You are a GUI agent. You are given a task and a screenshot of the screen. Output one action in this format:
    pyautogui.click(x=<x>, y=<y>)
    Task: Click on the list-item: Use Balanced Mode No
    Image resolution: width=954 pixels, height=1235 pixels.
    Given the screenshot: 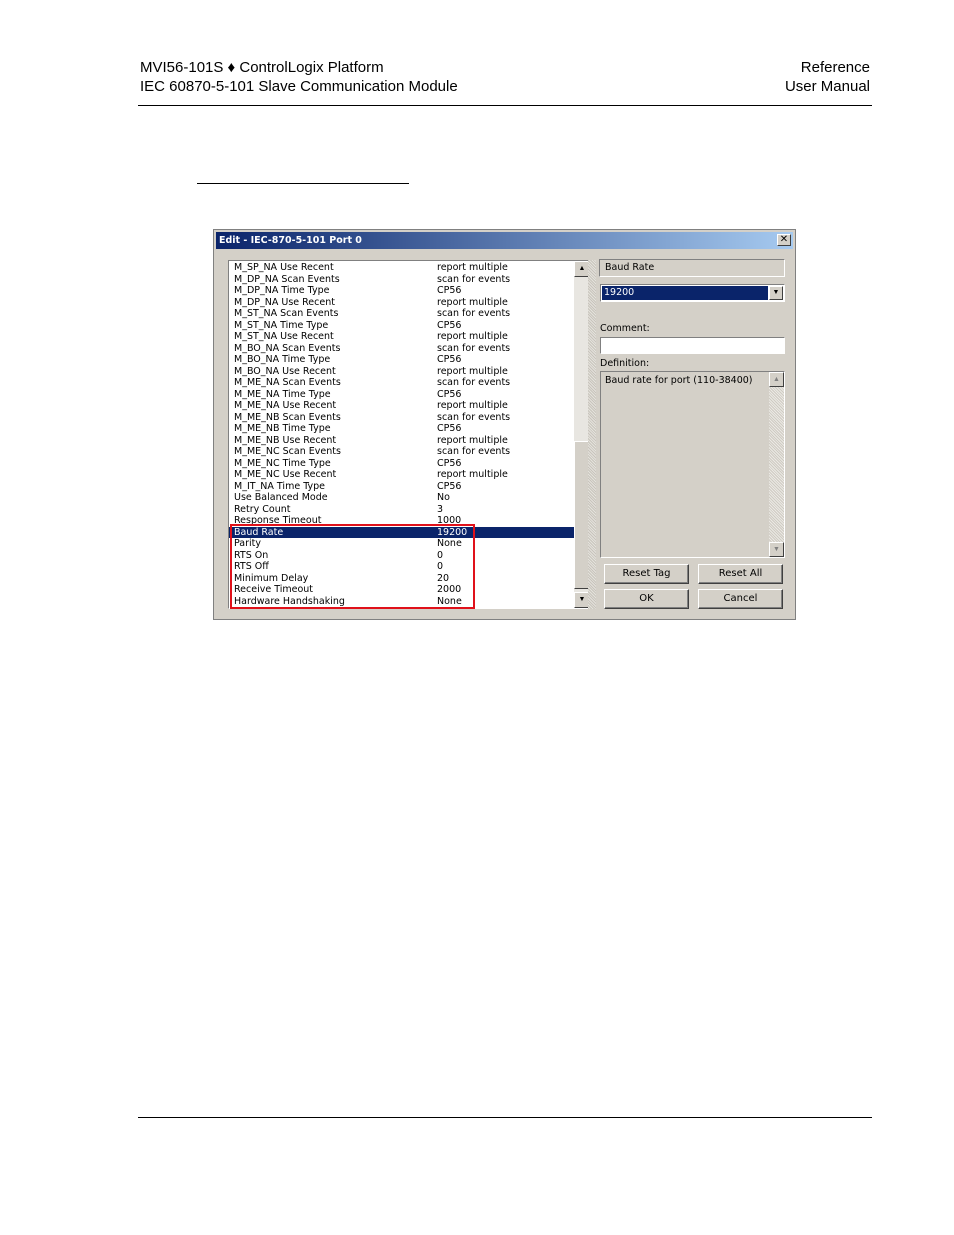 What is the action you would take?
    pyautogui.click(x=402, y=498)
    